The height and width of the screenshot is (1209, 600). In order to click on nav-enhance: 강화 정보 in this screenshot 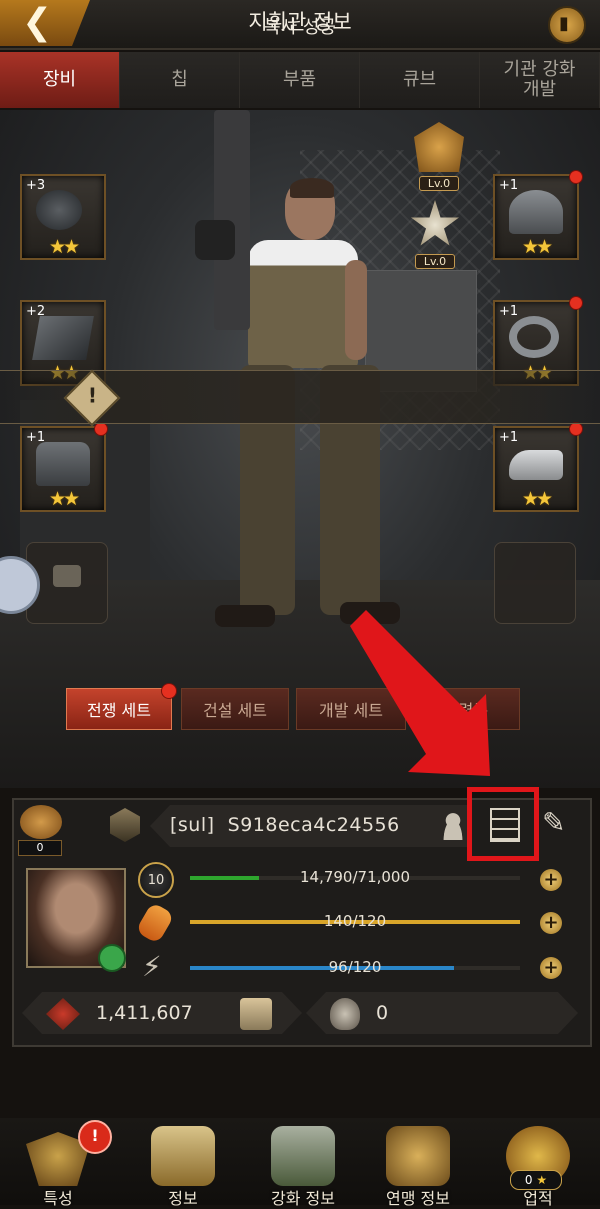, I will do `click(303, 1163)`.